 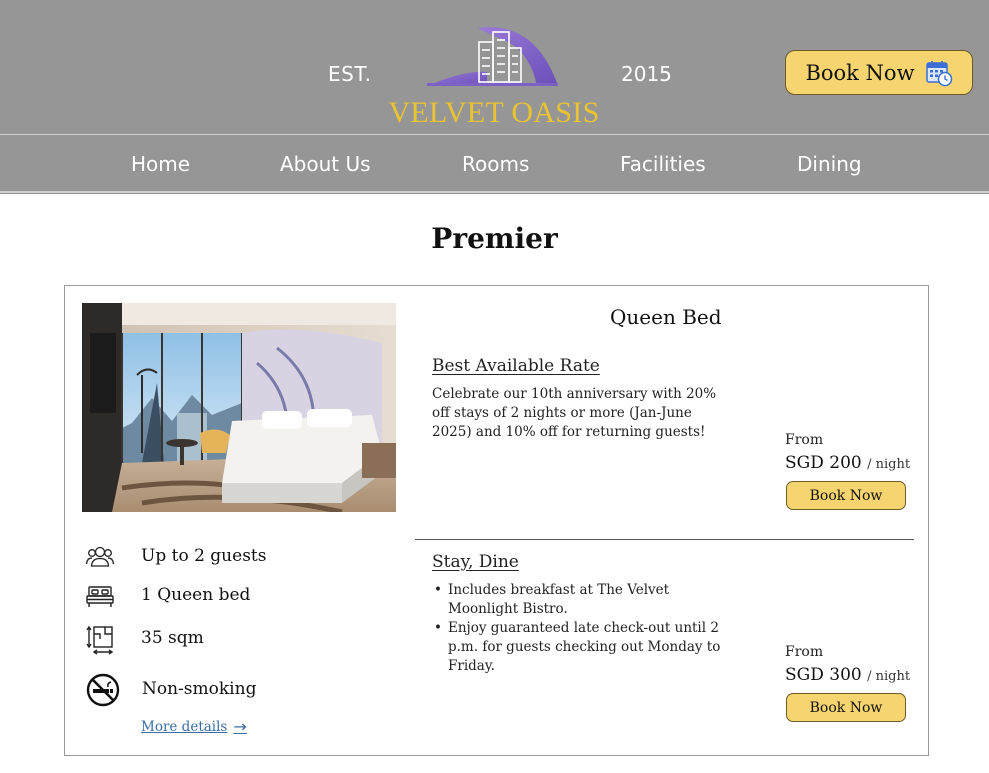 What do you see at coordinates (664, 539) in the screenshot?
I see `rate-divider` at bounding box center [664, 539].